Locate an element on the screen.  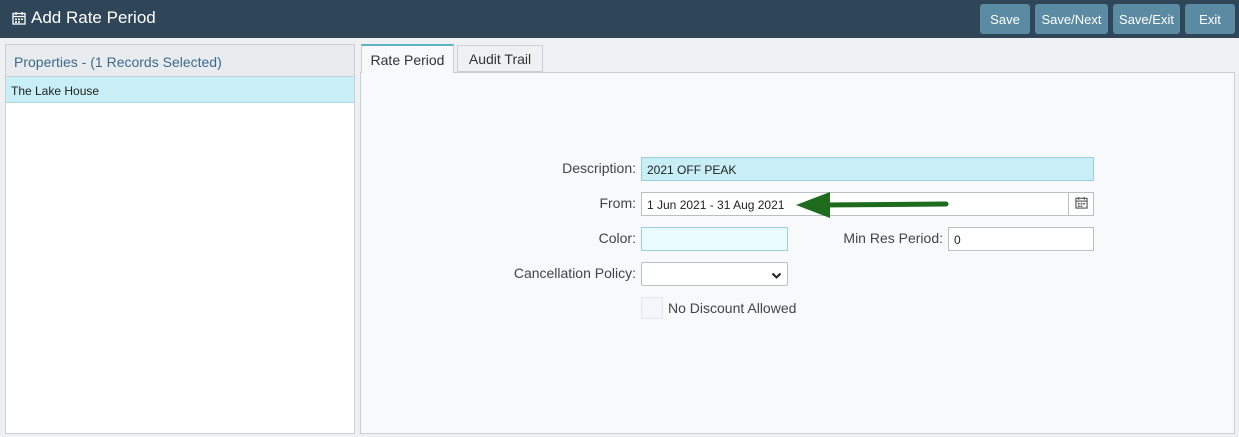
save-exit-button: Save/Exit is located at coordinates (1146, 19).